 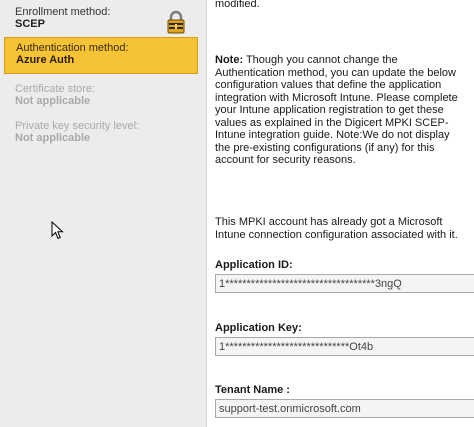 I want to click on application-key-input, so click(x=344, y=346).